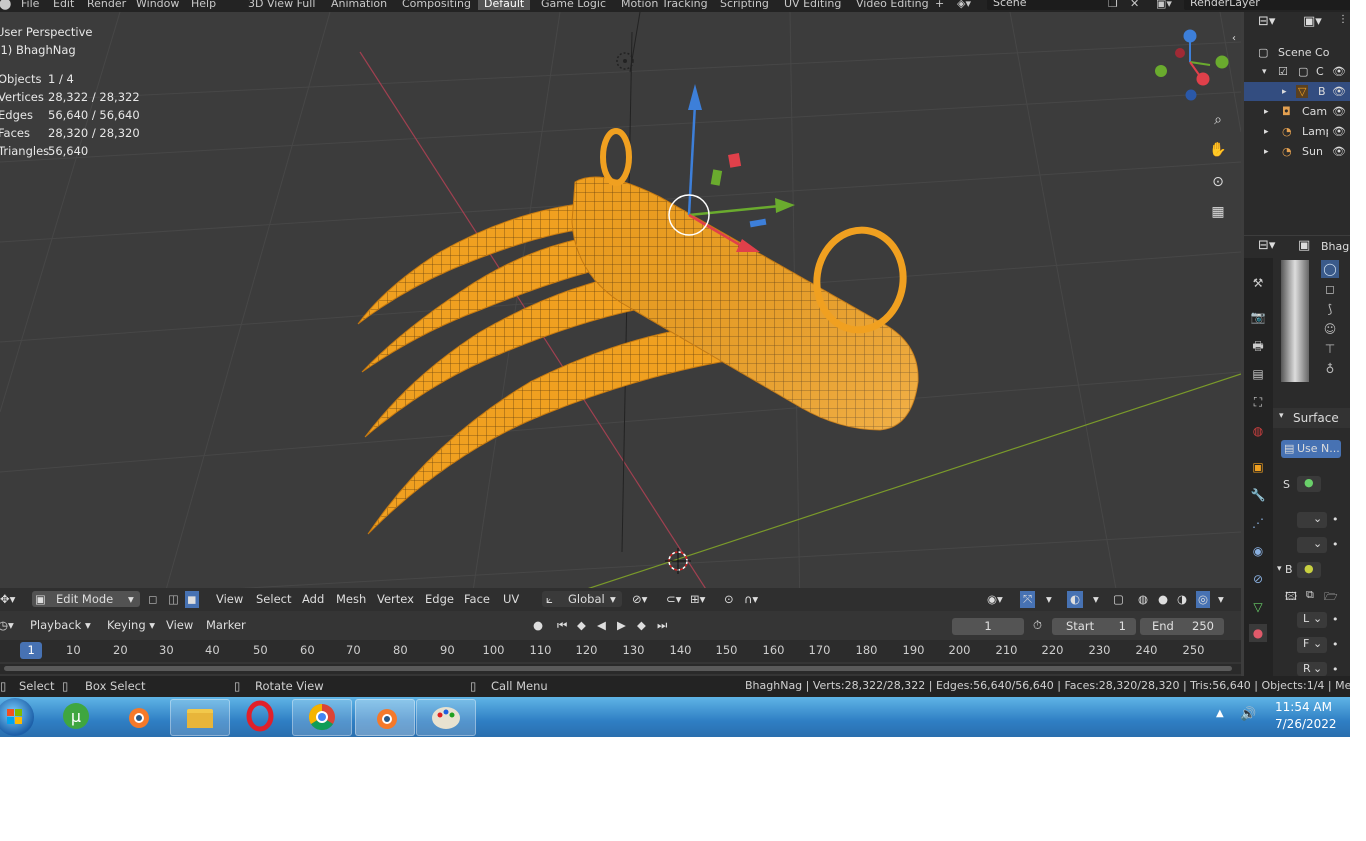 This screenshot has height=841, width=1366. Describe the element at coordinates (692, 159) in the screenshot. I see `gizmo-z-arrow` at that location.